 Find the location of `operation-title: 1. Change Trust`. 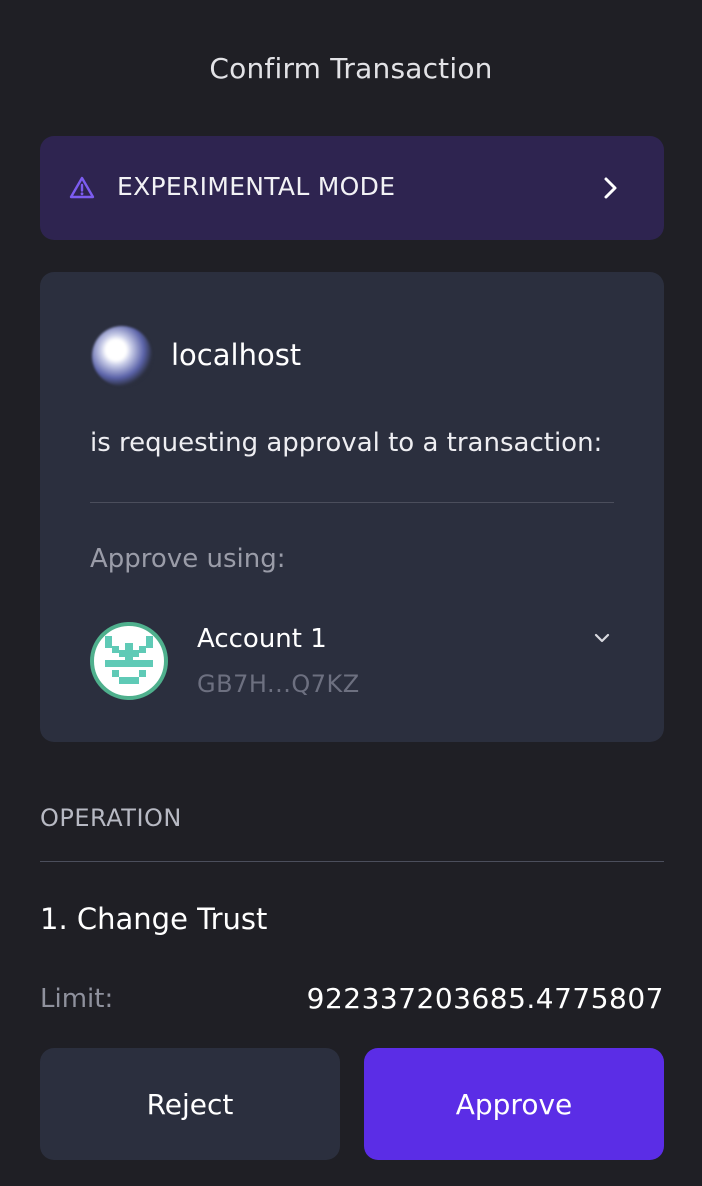

operation-title: 1. Change Trust is located at coordinates (154, 919).